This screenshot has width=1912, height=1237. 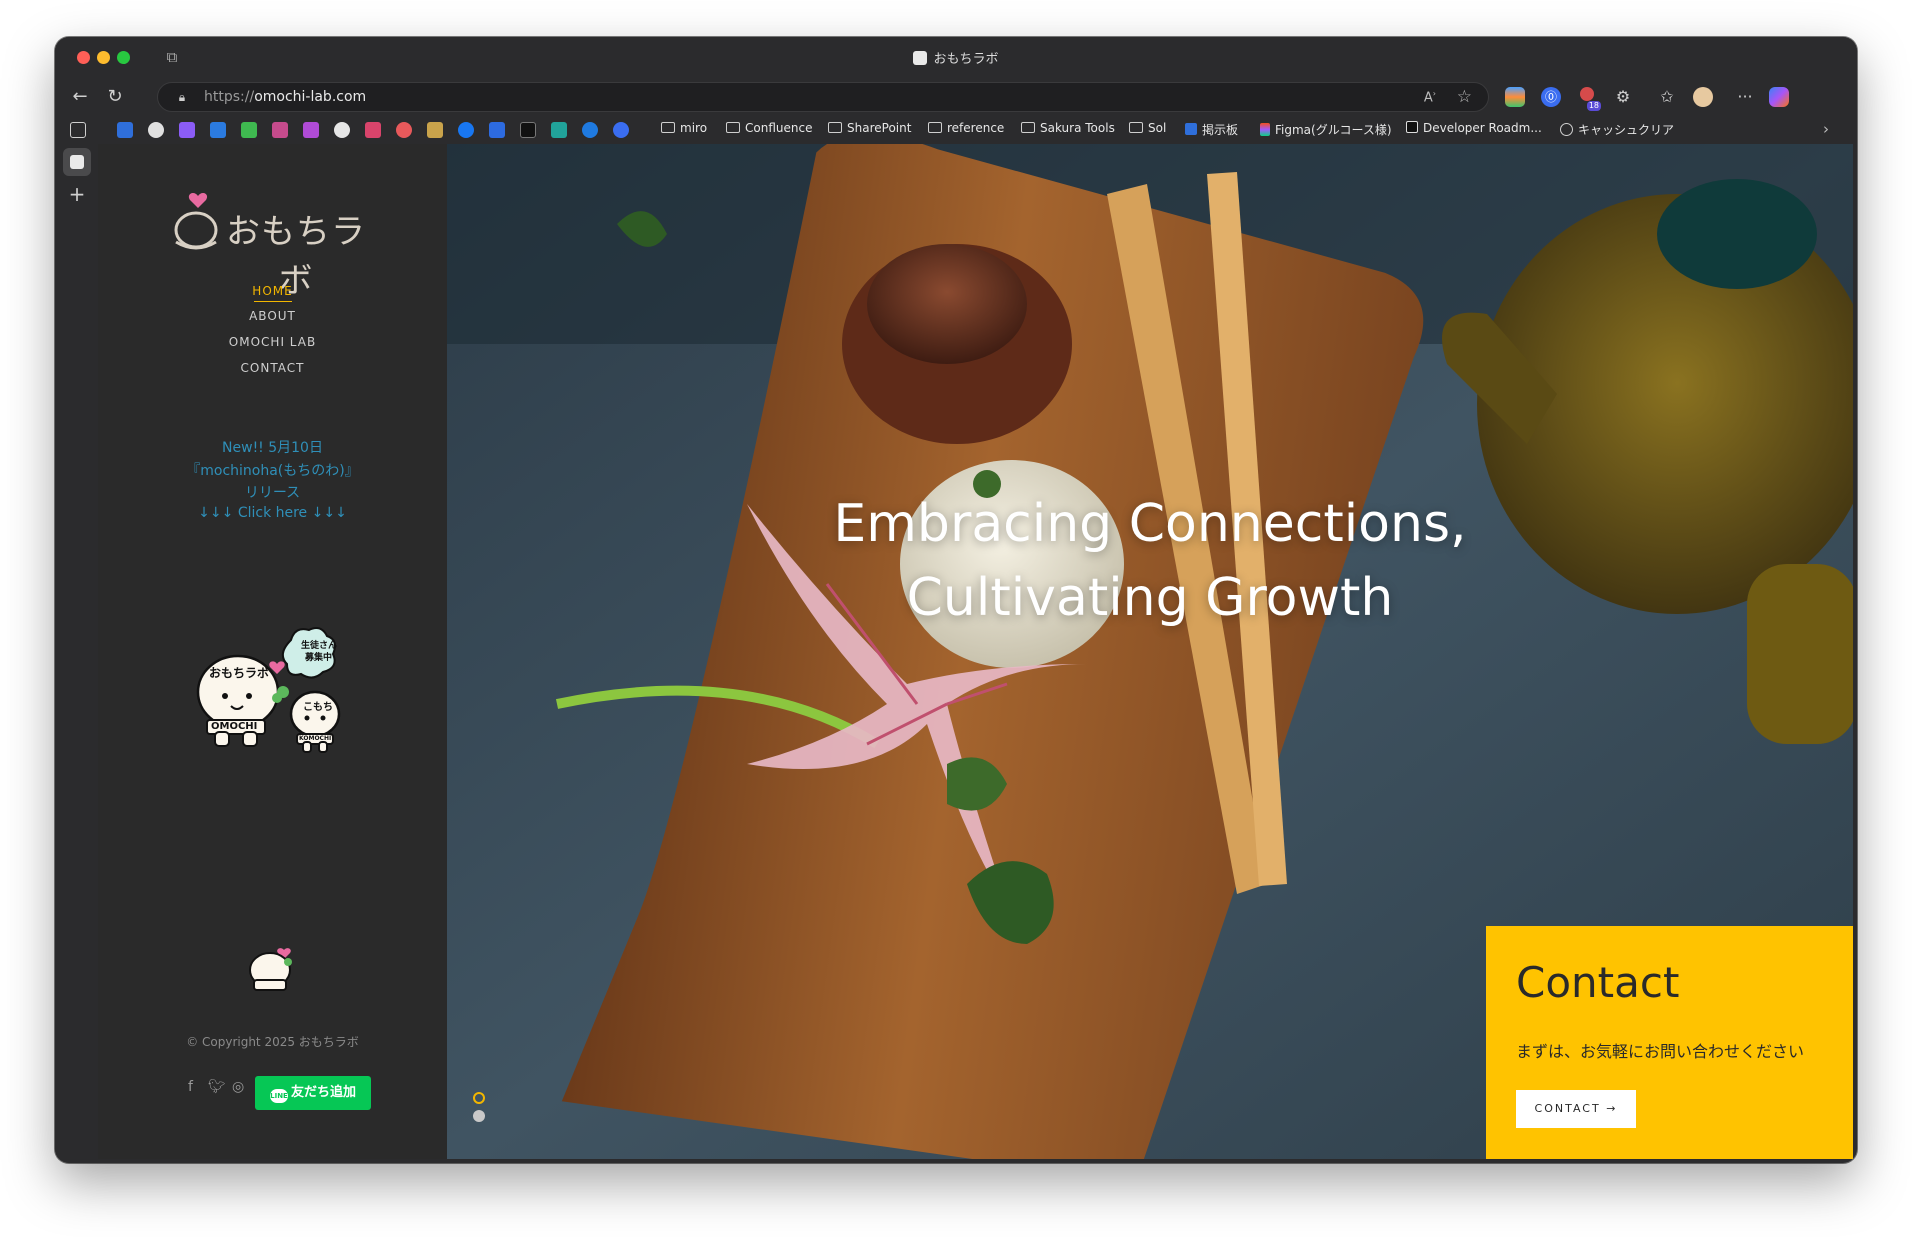 What do you see at coordinates (404, 130) in the screenshot?
I see `bookmark-asana-icon` at bounding box center [404, 130].